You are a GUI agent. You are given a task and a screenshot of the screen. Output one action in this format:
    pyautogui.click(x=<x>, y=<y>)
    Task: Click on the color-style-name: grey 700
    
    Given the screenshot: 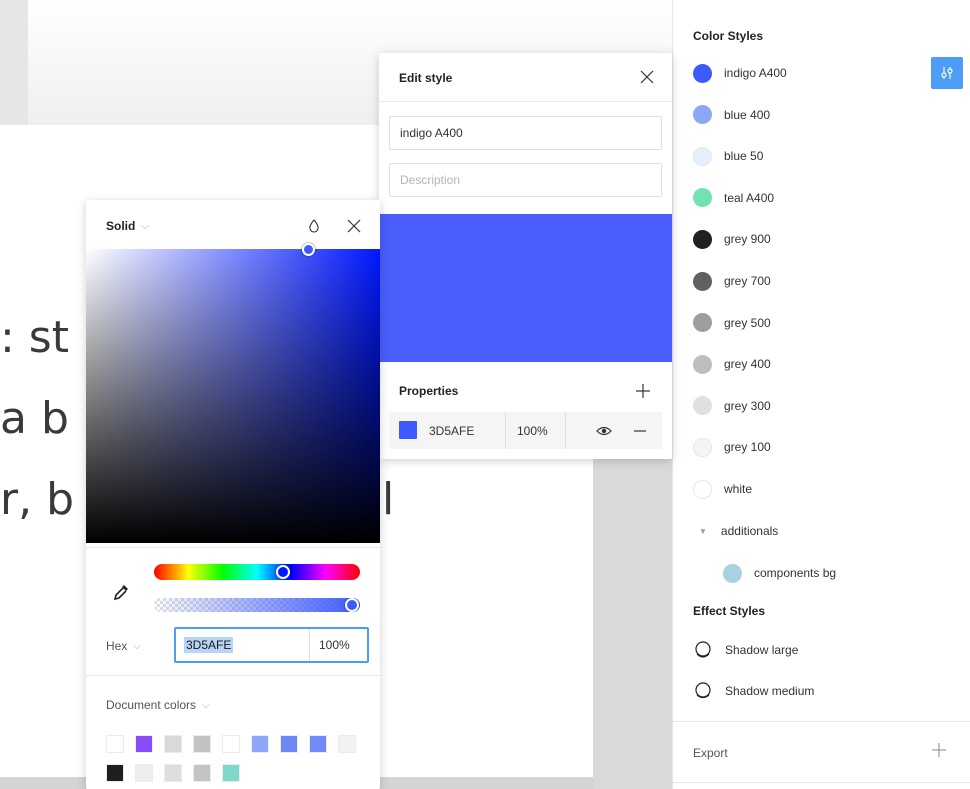 What is the action you would take?
    pyautogui.click(x=747, y=281)
    